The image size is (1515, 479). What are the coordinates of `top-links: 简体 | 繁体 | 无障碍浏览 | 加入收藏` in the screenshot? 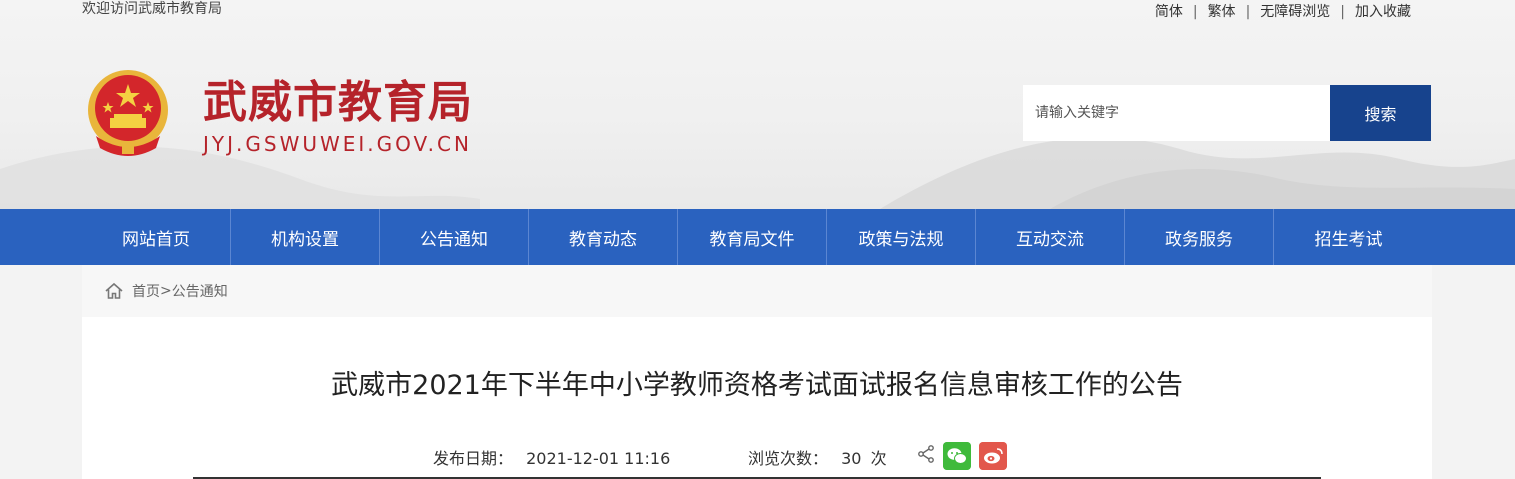 It's located at (1283, 12).